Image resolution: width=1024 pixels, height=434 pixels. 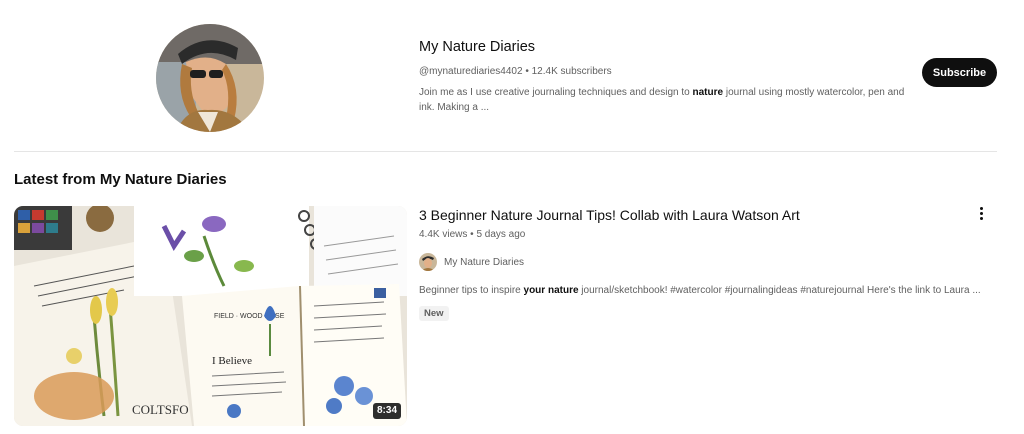 What do you see at coordinates (120, 179) in the screenshot?
I see `section-title: Latest from My Nature Diaries` at bounding box center [120, 179].